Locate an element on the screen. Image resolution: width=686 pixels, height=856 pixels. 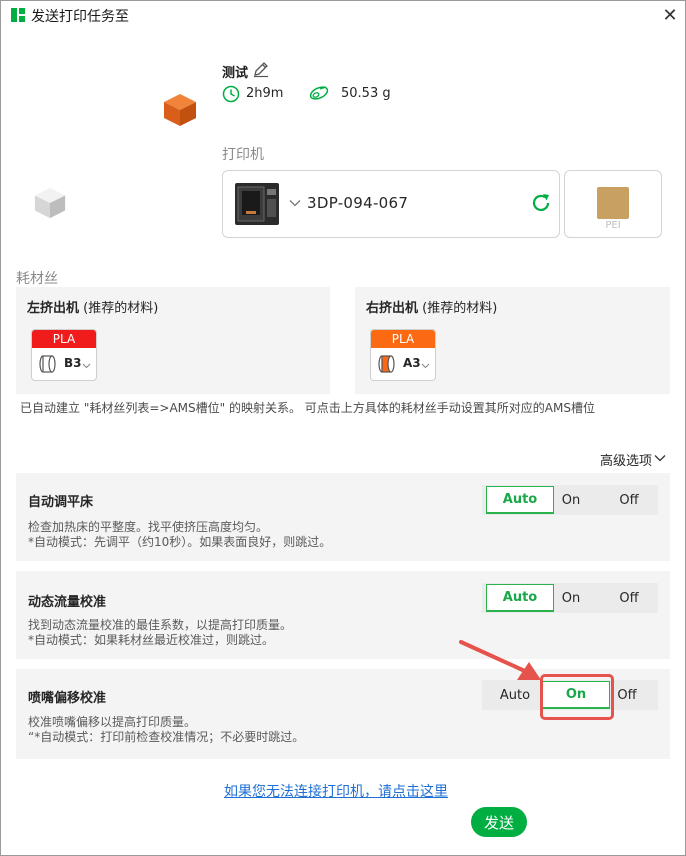
printer-name: 3DP-094-067 is located at coordinates (358, 203).